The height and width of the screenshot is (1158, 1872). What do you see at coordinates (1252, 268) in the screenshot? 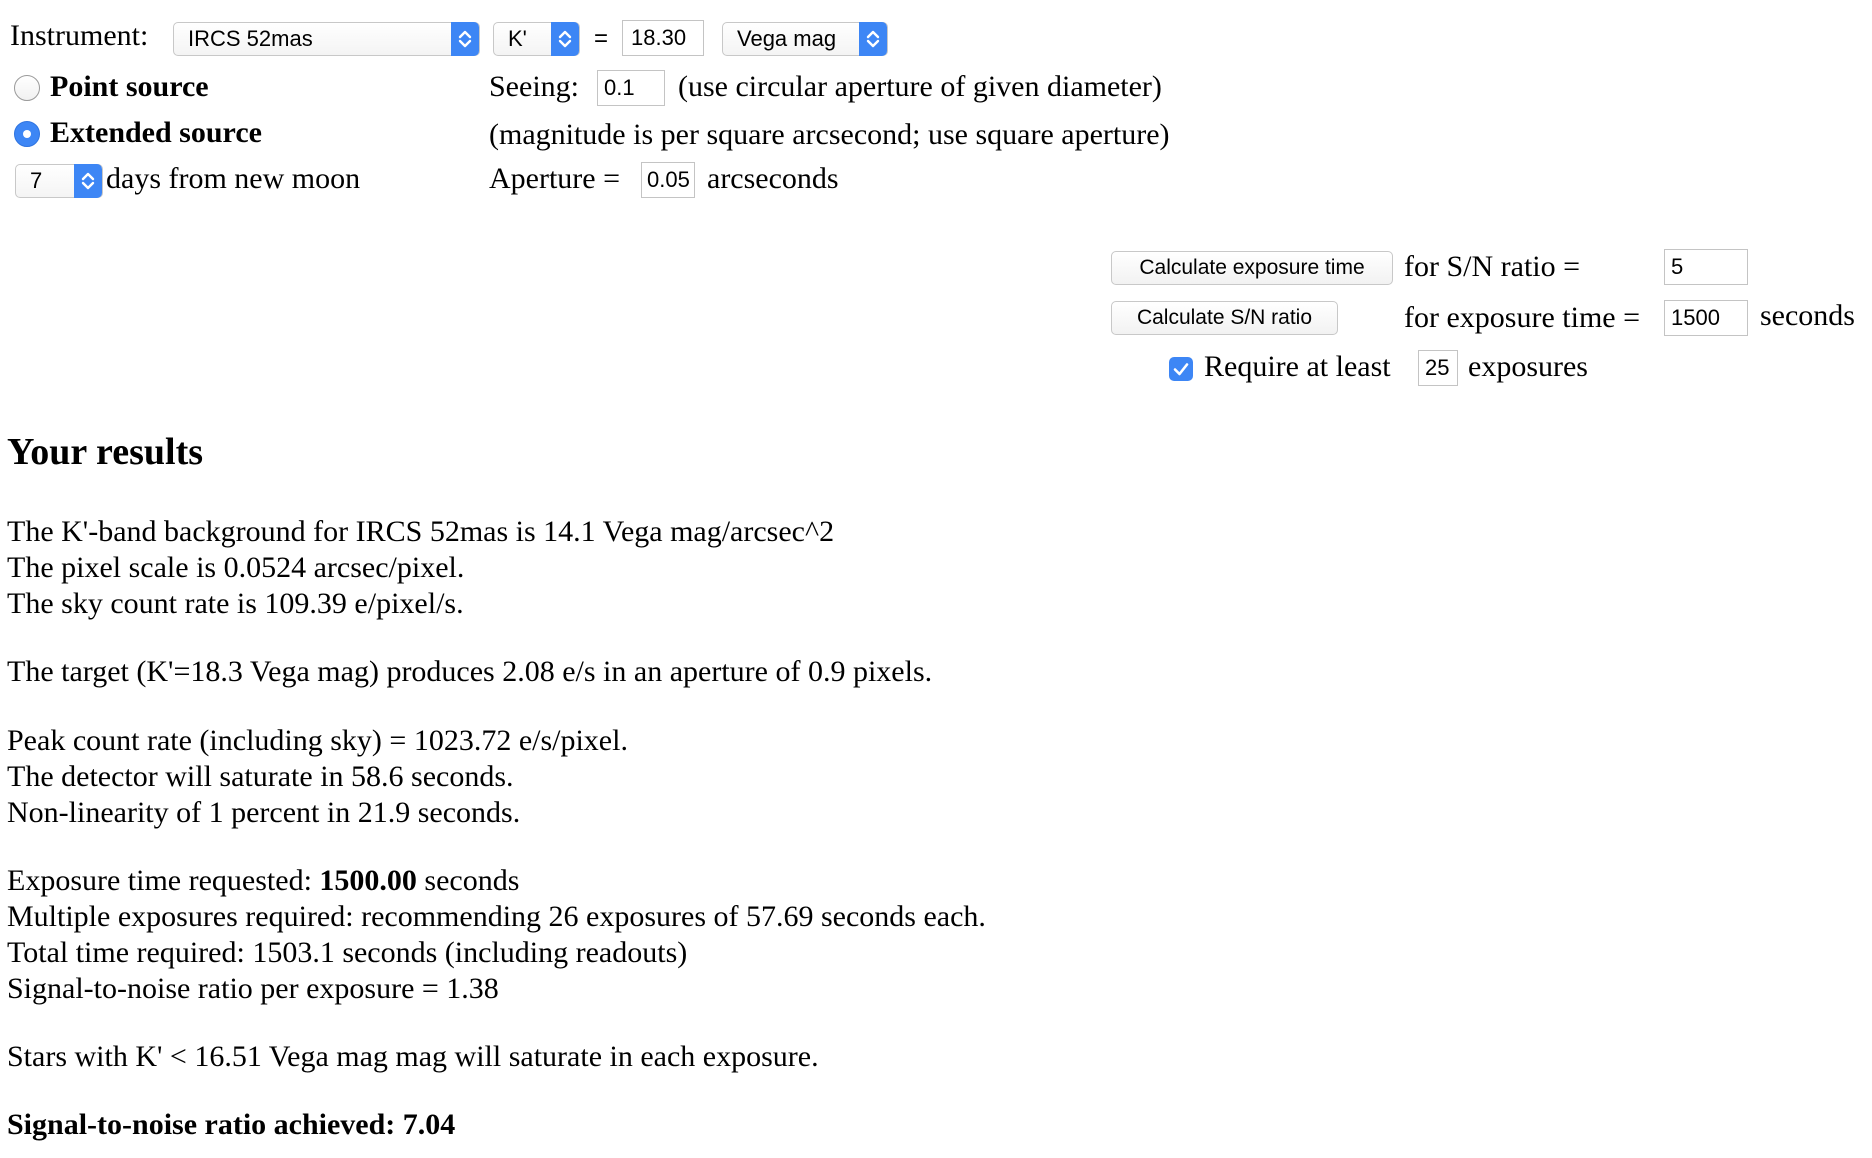
I see `calculate-exposure-time-button: Calculate exposure time` at bounding box center [1252, 268].